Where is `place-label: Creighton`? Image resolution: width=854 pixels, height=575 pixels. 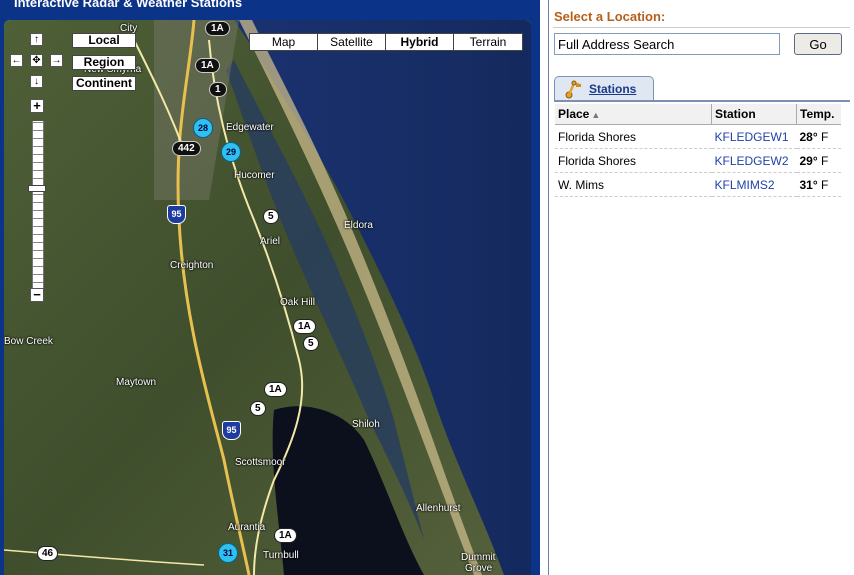 place-label: Creighton is located at coordinates (192, 265).